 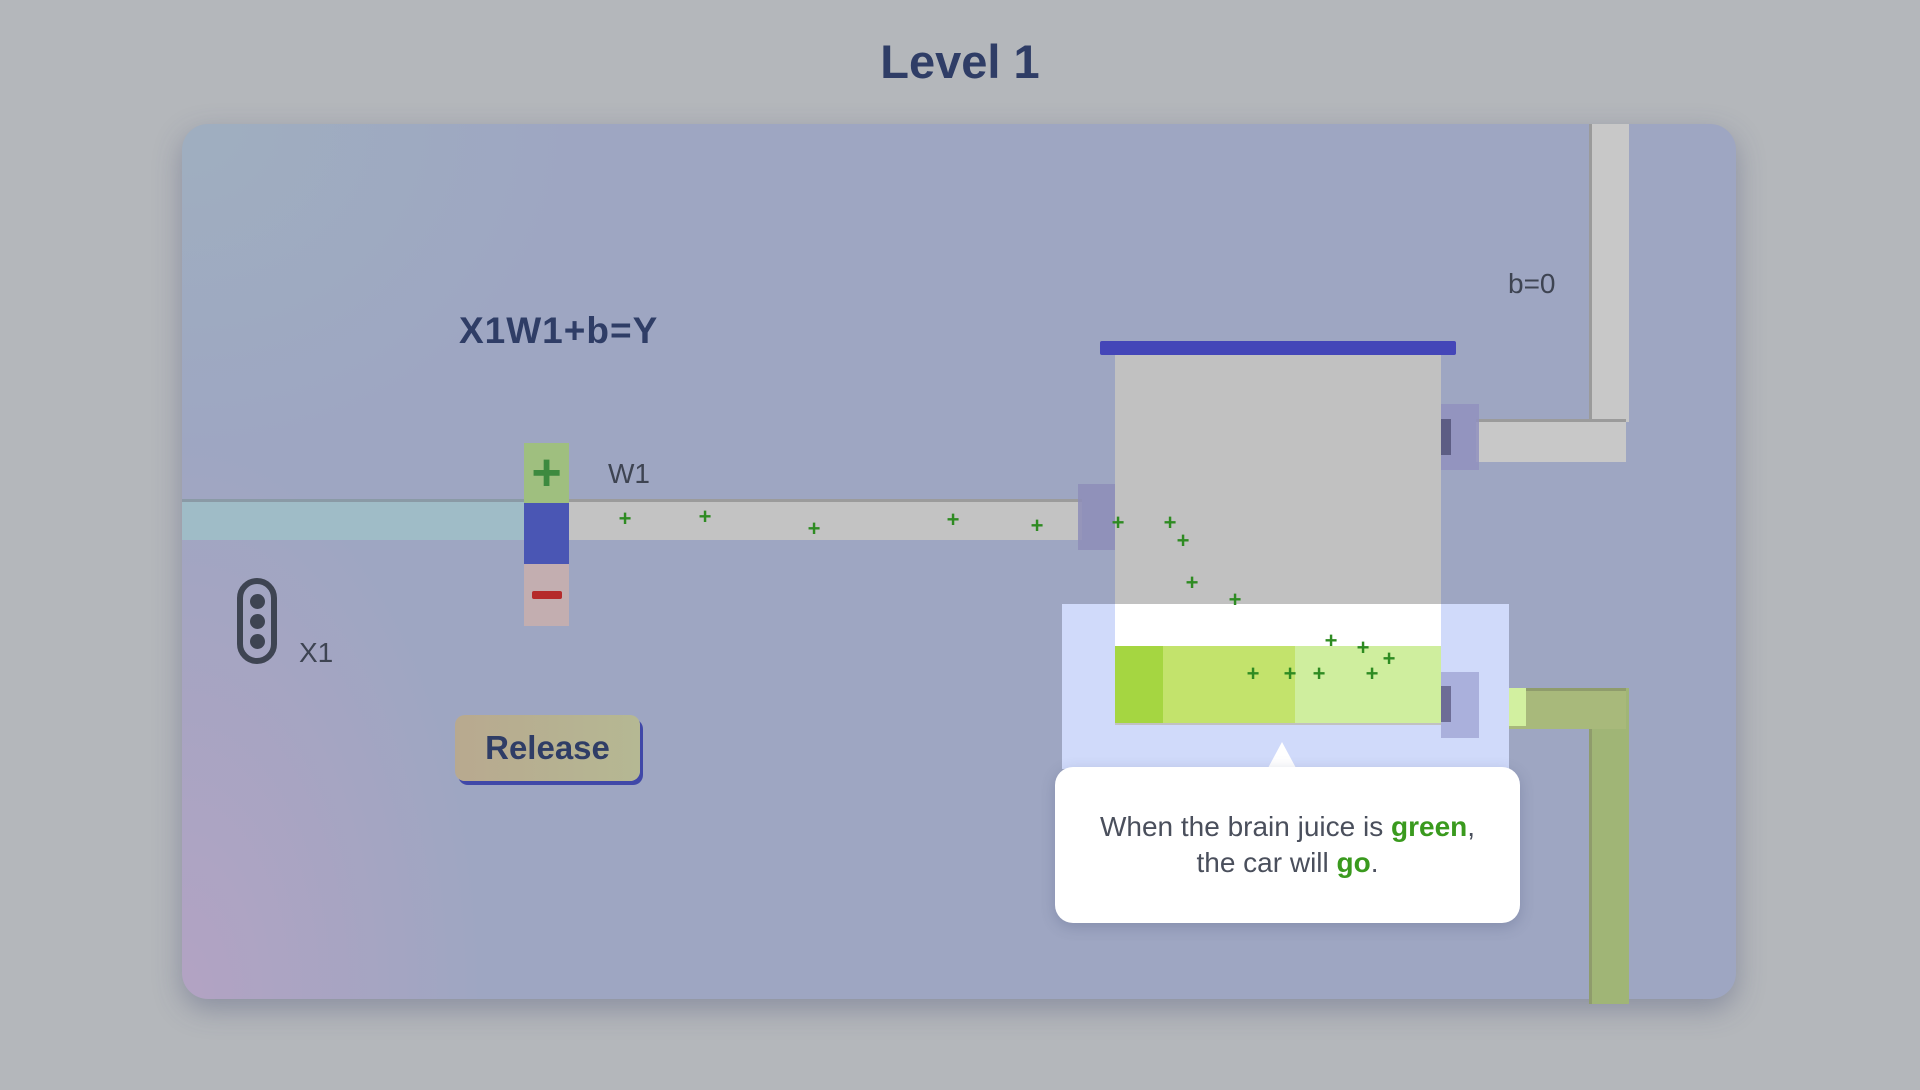 What do you see at coordinates (257, 641) in the screenshot?
I see `traffic-light-bottom` at bounding box center [257, 641].